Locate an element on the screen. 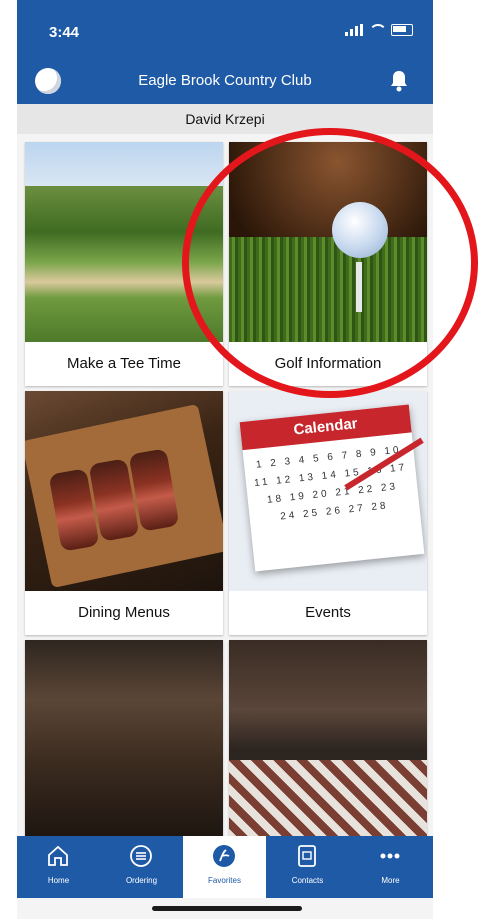  app-header: Eagle Brook Country Club is located at coordinates (225, 81).